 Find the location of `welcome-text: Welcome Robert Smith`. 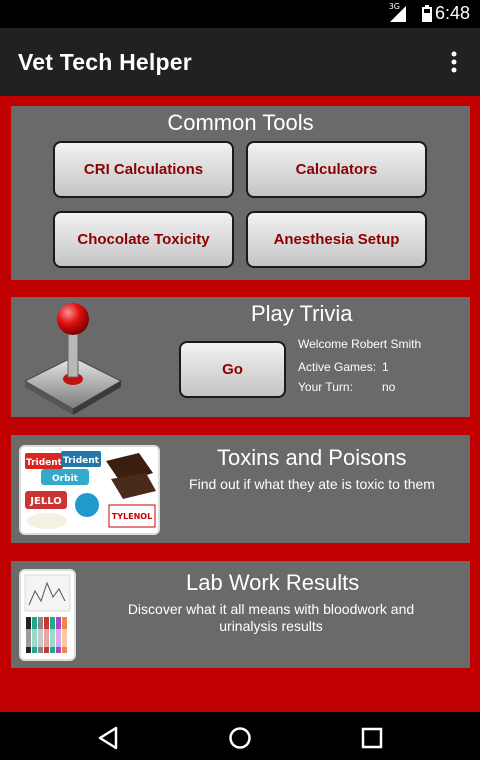

welcome-text: Welcome Robert Smith is located at coordinates (360, 344).